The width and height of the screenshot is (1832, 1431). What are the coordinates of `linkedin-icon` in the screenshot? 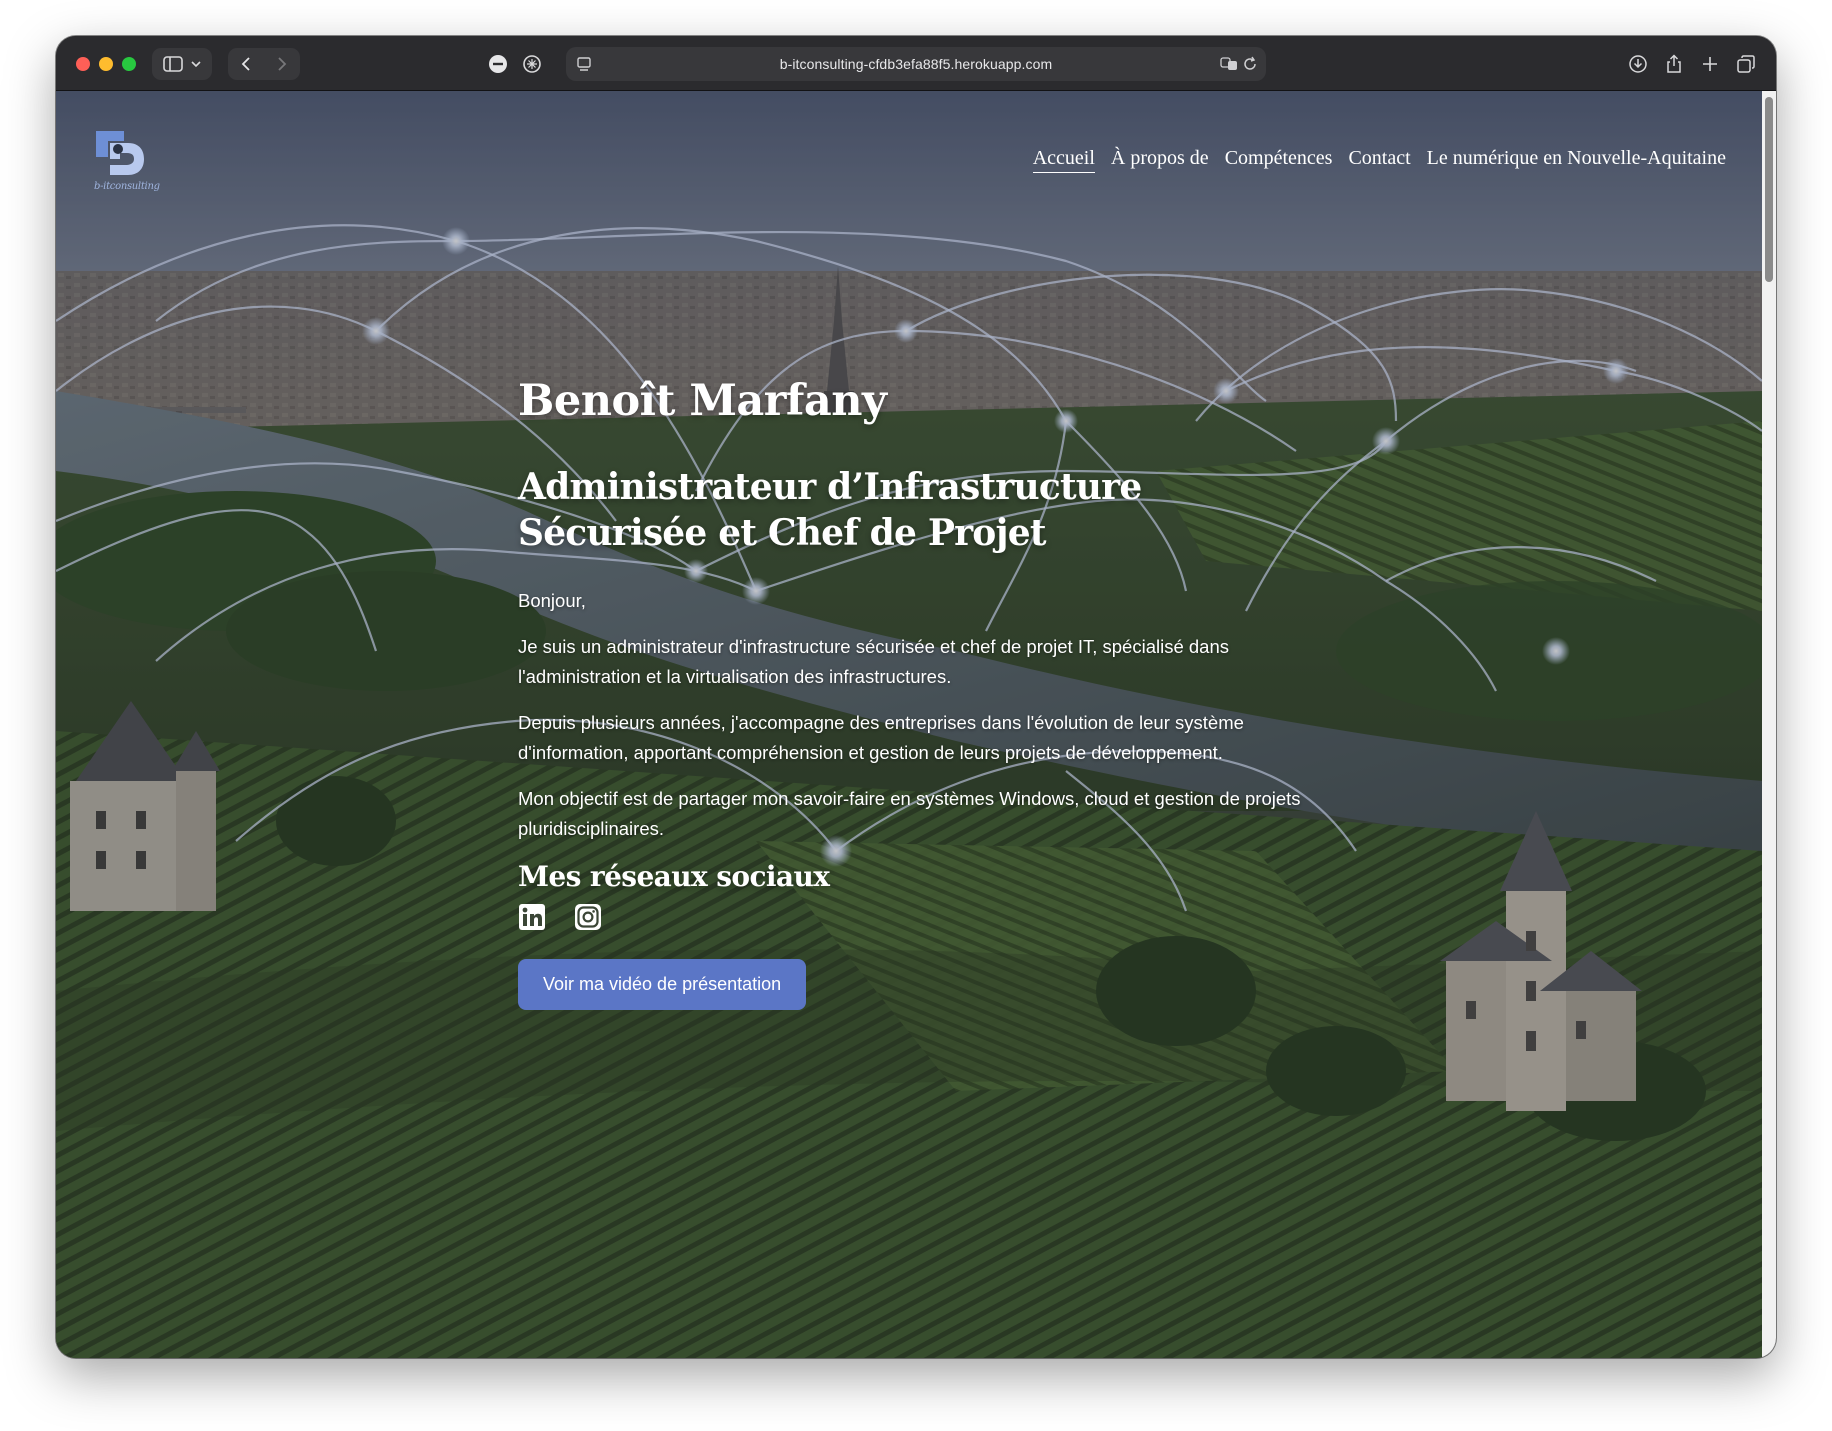 It's located at (532, 917).